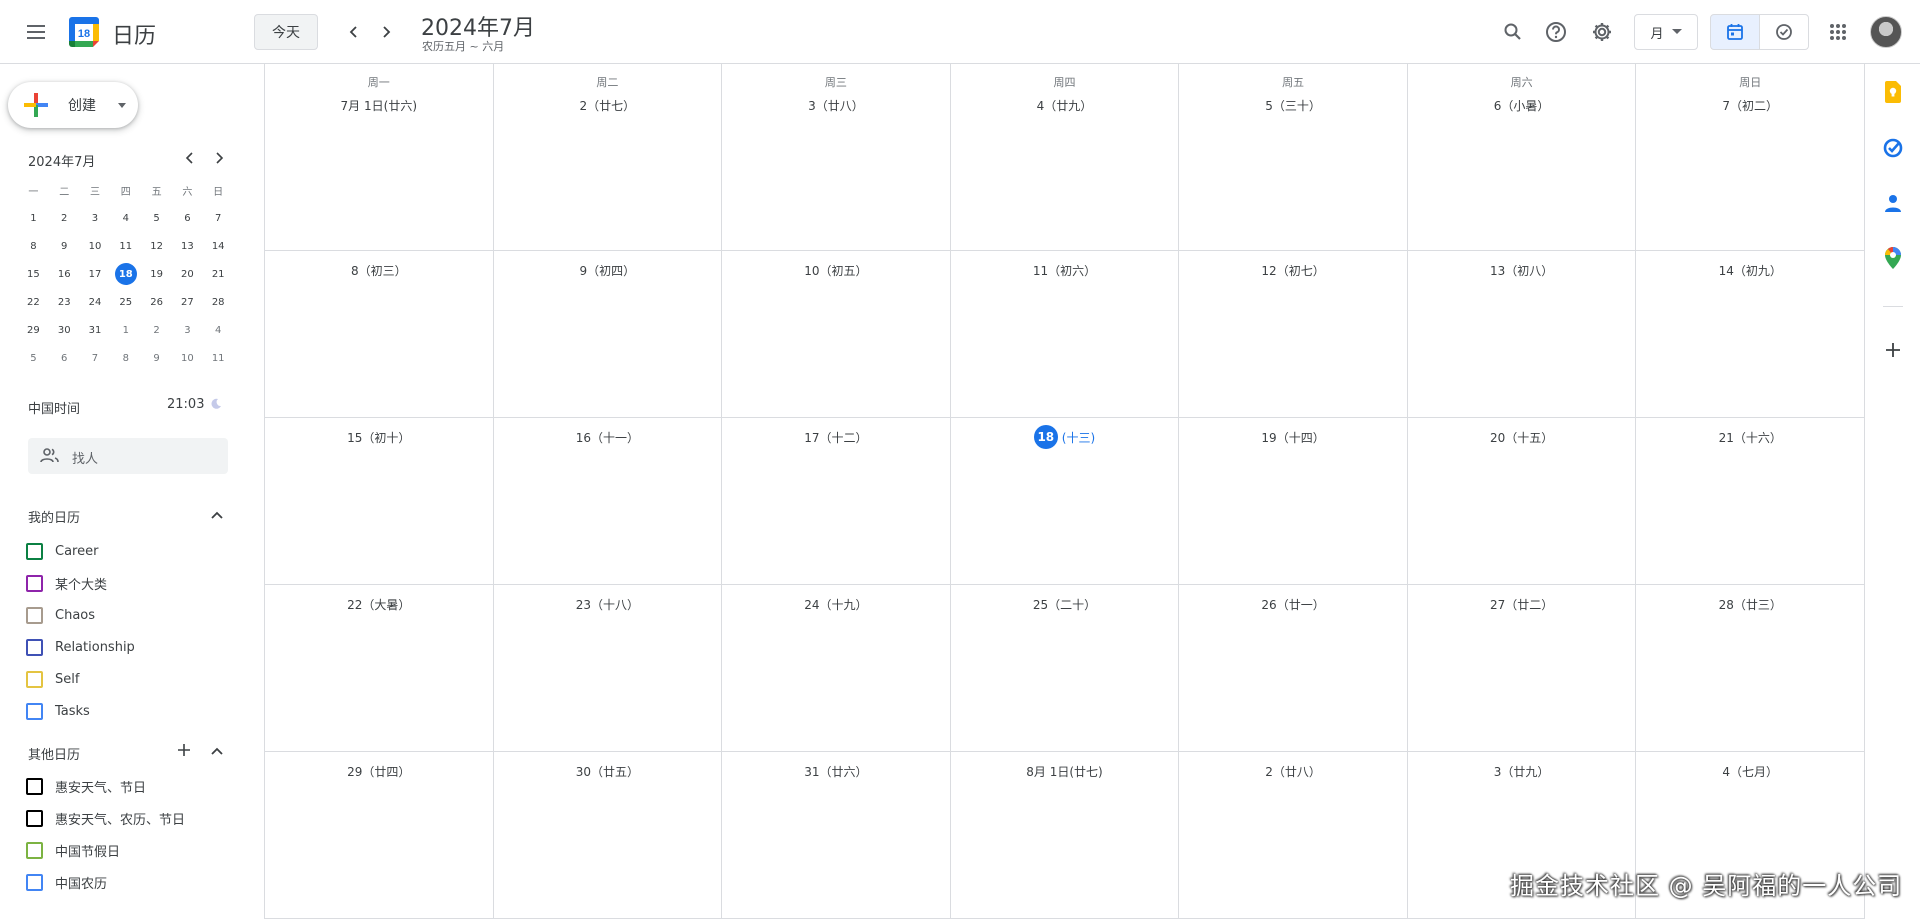  I want to click on mini-day: 25, so click(125, 302).